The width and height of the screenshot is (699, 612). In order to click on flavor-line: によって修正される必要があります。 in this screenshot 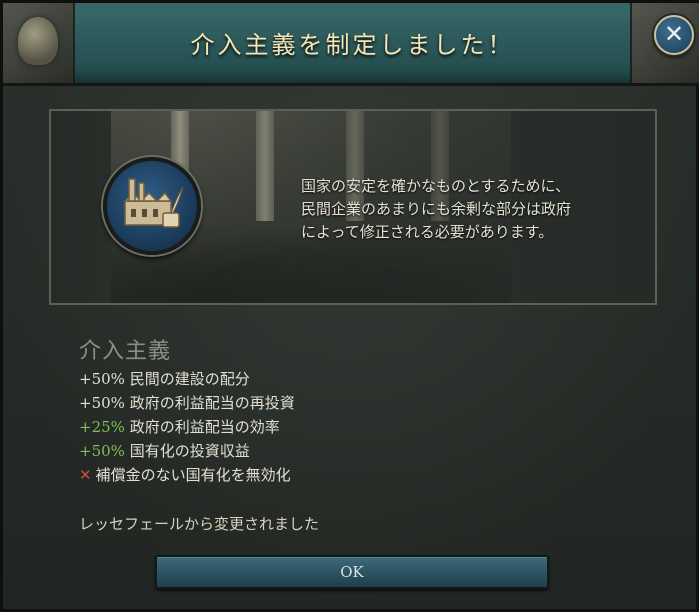, I will do `click(427, 232)`.